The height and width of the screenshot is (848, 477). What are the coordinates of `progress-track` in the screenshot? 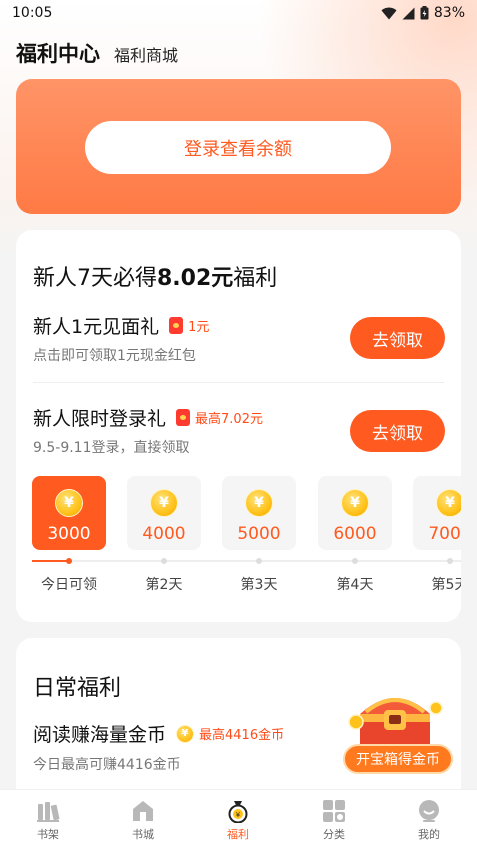 It's located at (246, 561).